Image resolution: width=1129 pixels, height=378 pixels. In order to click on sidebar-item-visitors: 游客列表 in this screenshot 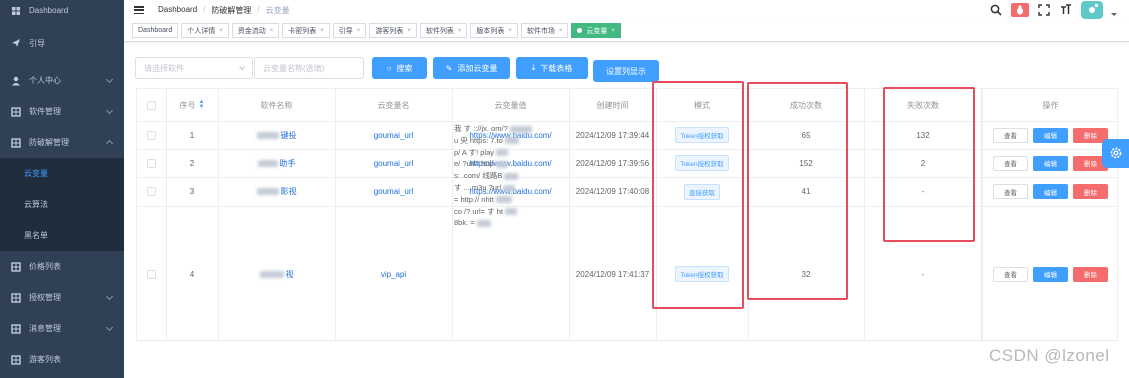, I will do `click(62, 359)`.